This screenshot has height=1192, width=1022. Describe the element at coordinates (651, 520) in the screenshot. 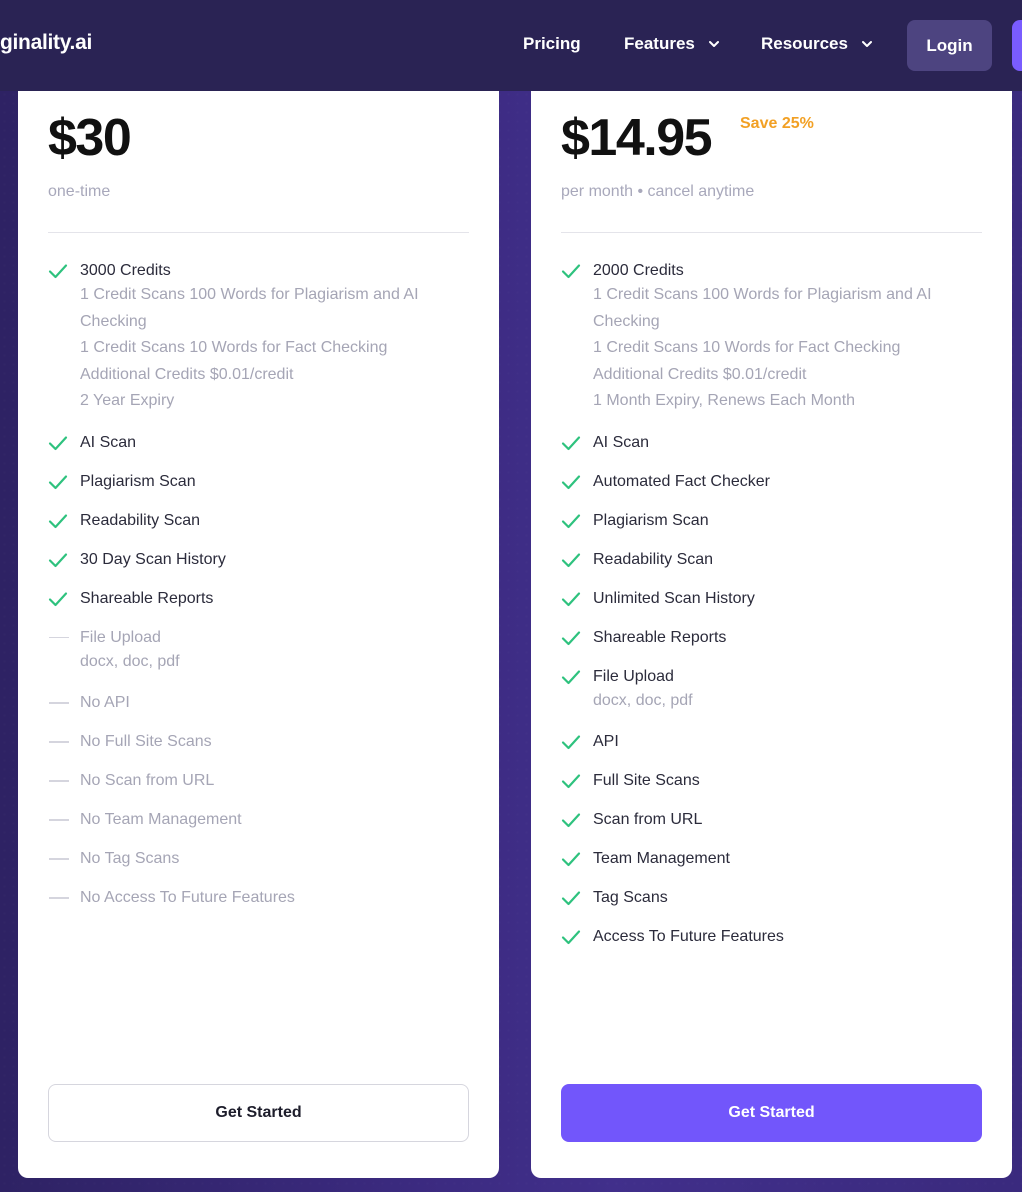

I see `feature-title: Plagiarism Scan` at that location.